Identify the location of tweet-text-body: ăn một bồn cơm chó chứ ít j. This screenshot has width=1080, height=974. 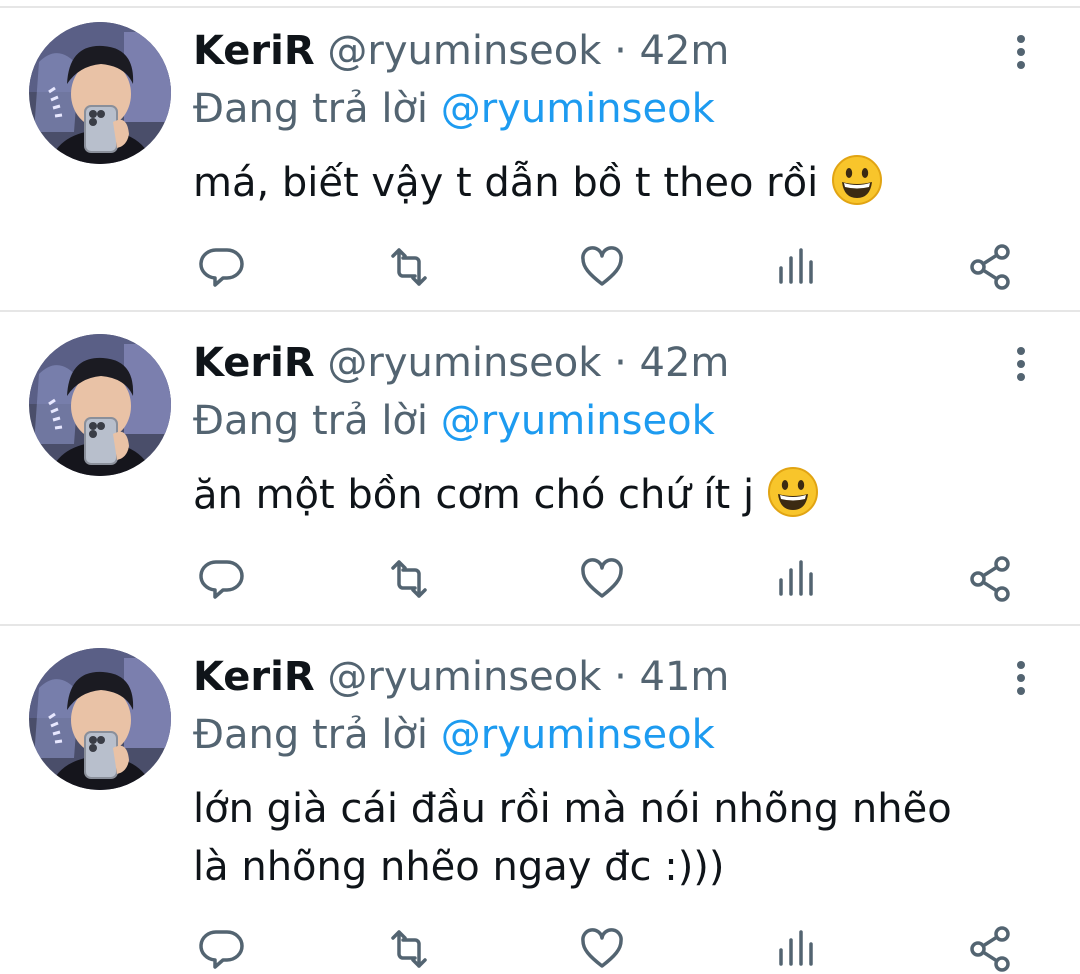
(474, 495).